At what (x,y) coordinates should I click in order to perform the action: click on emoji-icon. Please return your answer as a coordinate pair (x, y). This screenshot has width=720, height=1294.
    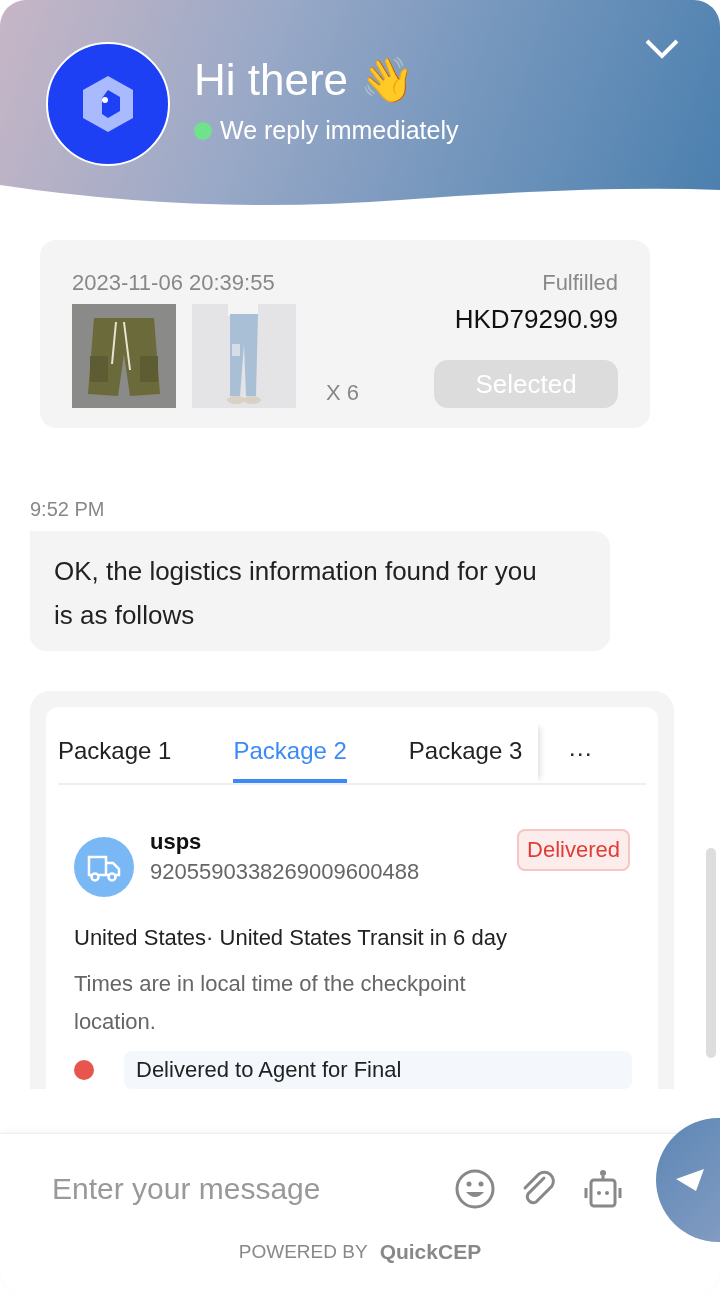
    Looking at the image, I should click on (475, 1189).